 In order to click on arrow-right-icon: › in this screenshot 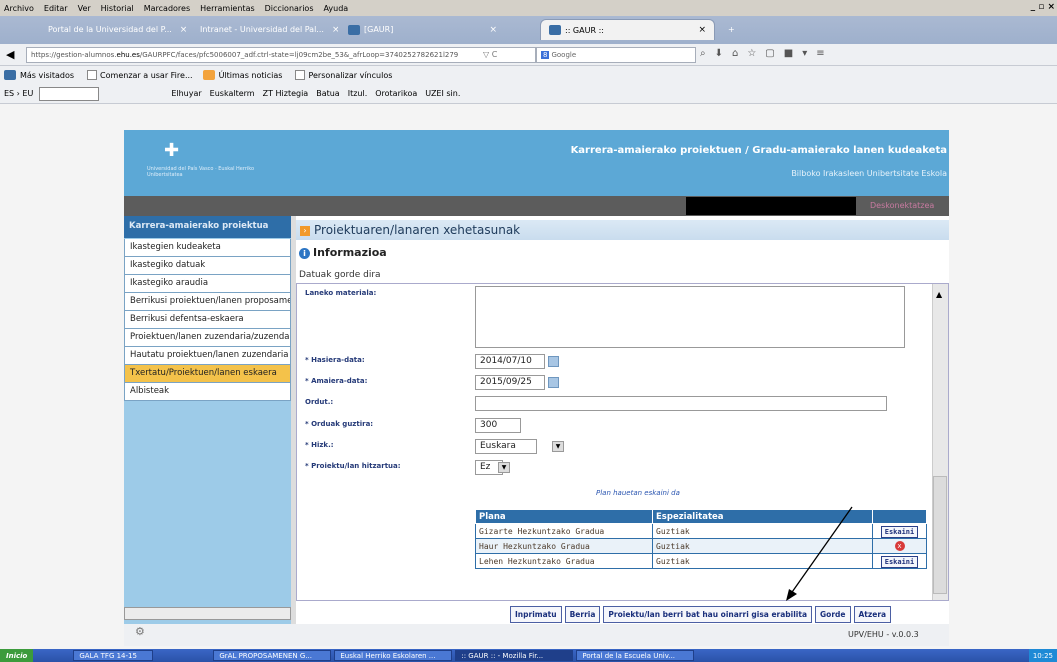, I will do `click(305, 230)`.